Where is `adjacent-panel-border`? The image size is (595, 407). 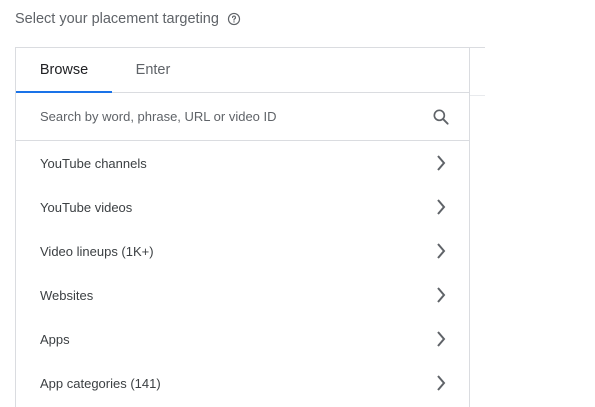
adjacent-panel-border is located at coordinates (477, 47).